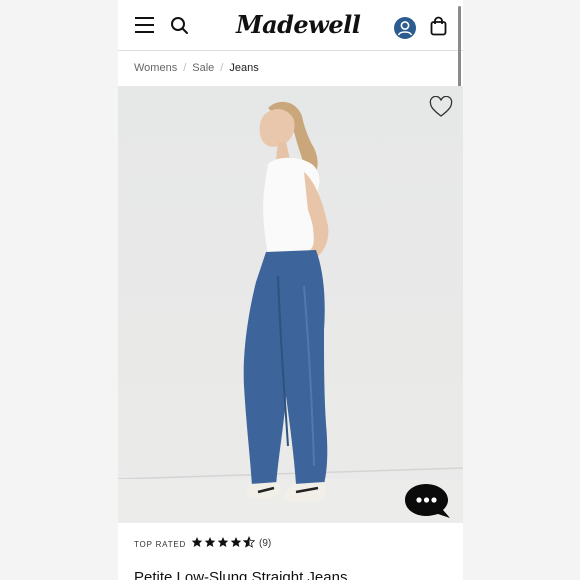 The height and width of the screenshot is (580, 580). Describe the element at coordinates (290, 57) in the screenshot. I see `site-header: Madewell` at that location.